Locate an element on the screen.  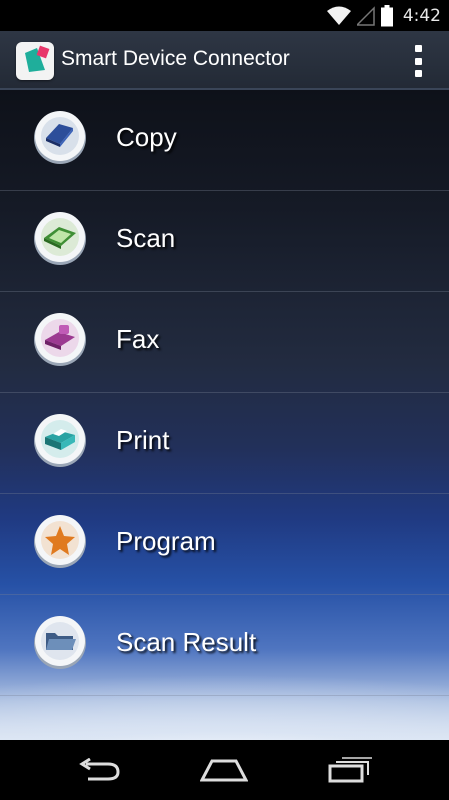
fax-icon is located at coordinates (60, 339).